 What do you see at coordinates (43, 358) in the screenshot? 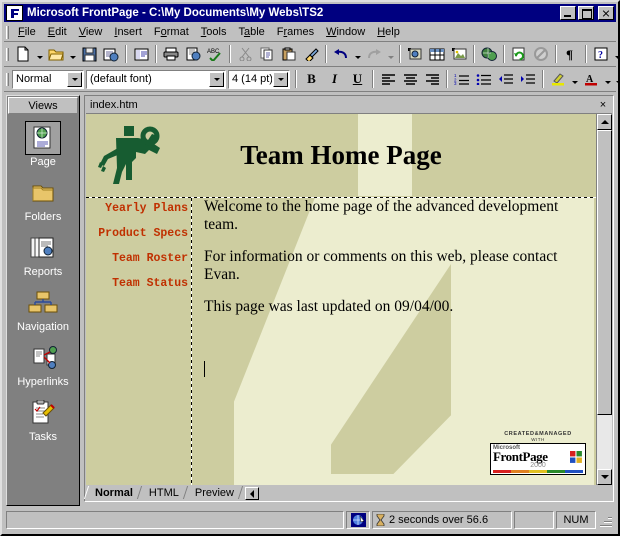
I see `hyperlinks-view-icon` at bounding box center [43, 358].